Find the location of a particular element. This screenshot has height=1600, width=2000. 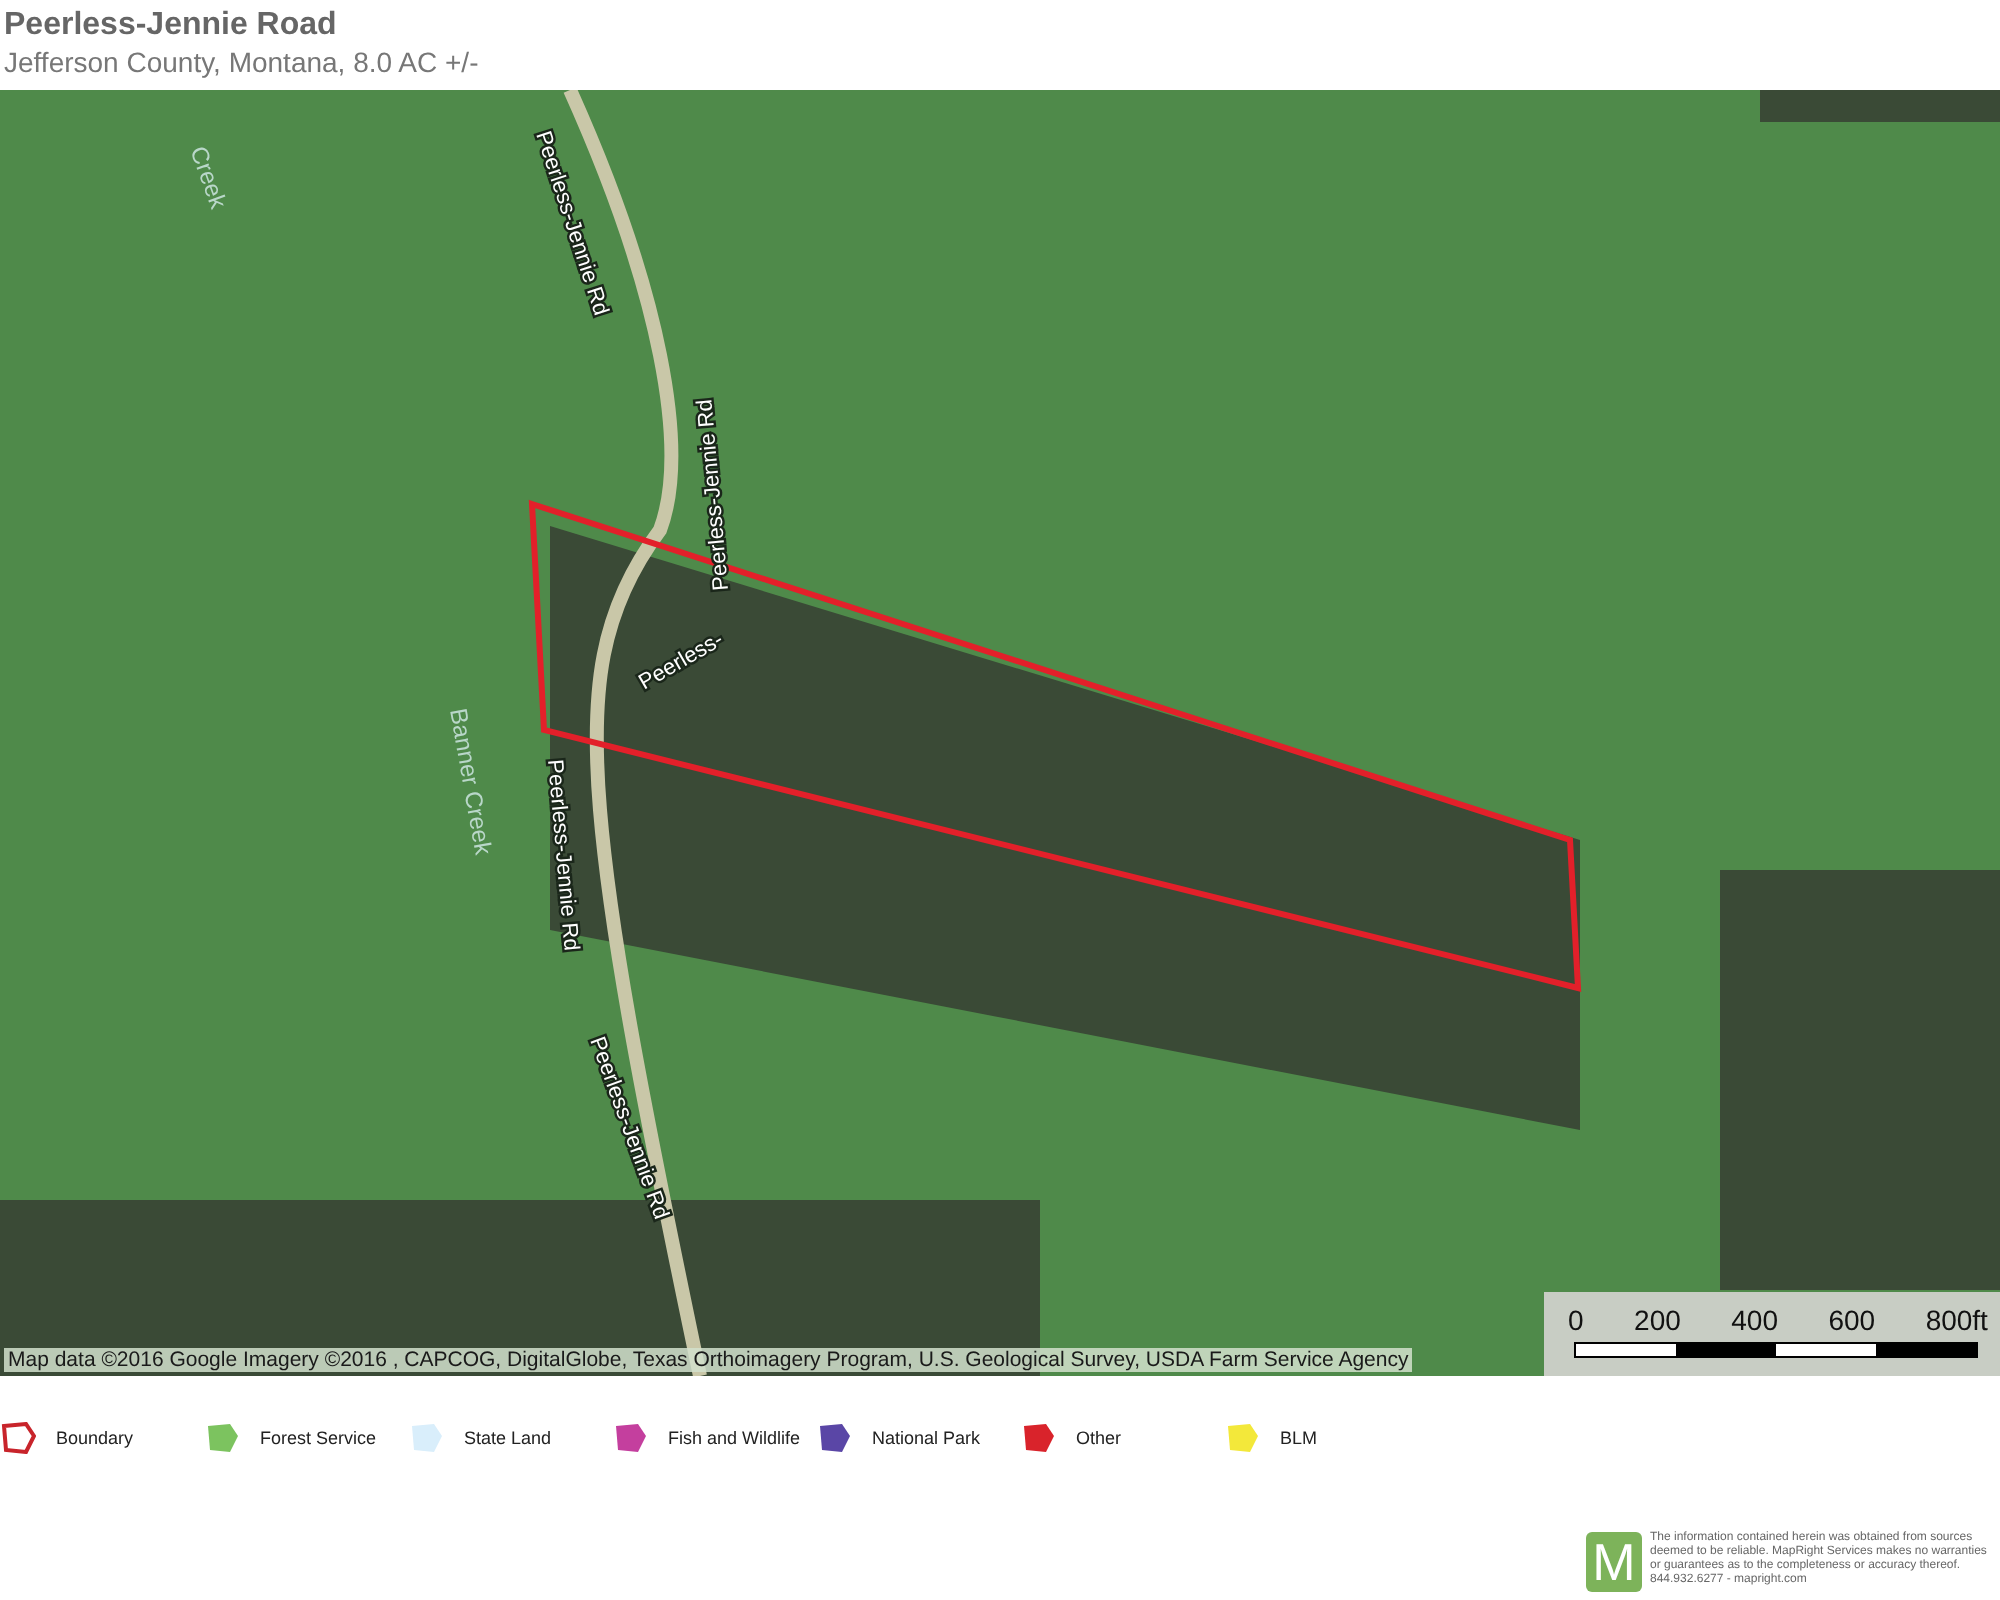

legend-label: State Land is located at coordinates (508, 1438).